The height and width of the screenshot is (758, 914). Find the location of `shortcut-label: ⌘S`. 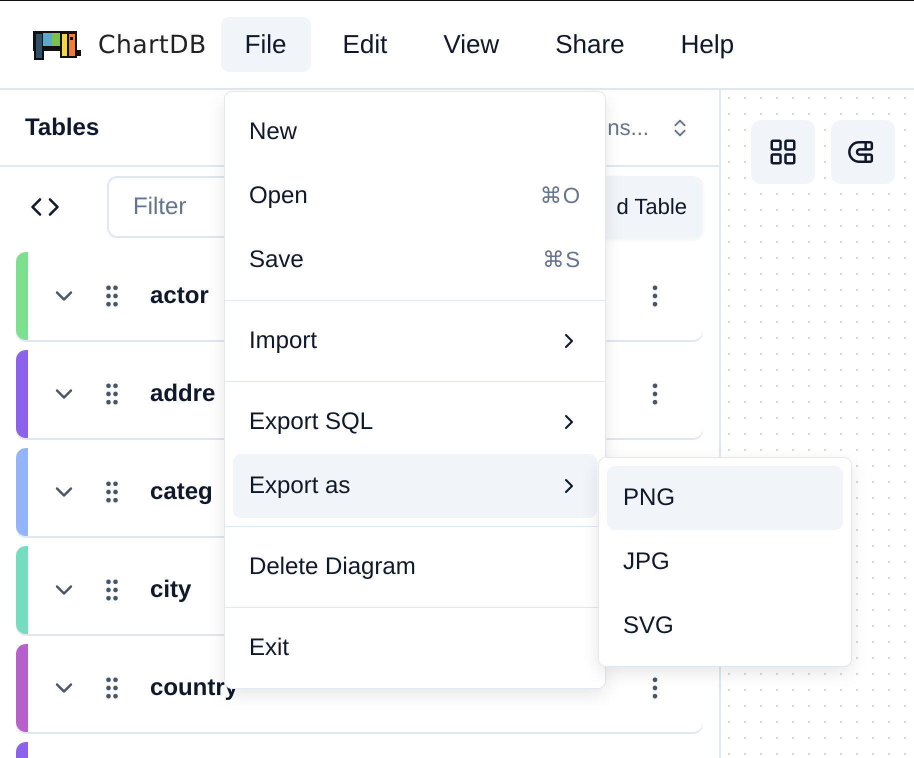

shortcut-label: ⌘S is located at coordinates (561, 260).